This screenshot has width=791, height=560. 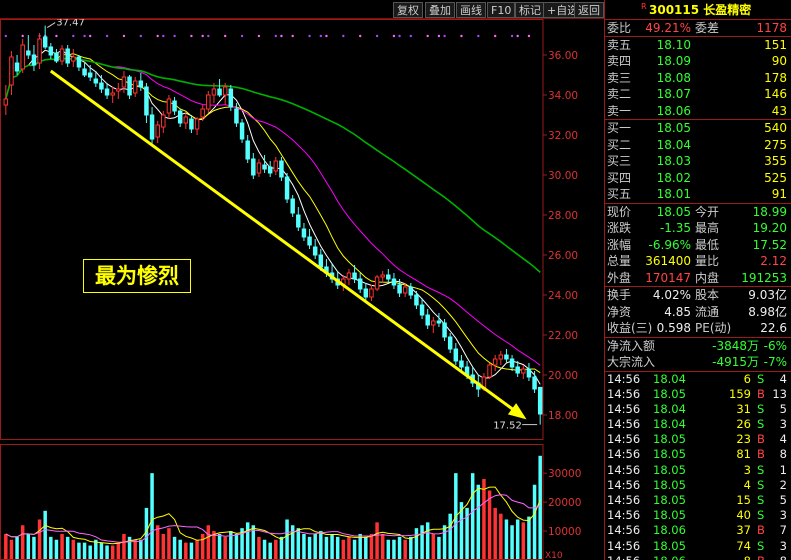 I want to click on stat-label: 今开, so click(x=707, y=211).